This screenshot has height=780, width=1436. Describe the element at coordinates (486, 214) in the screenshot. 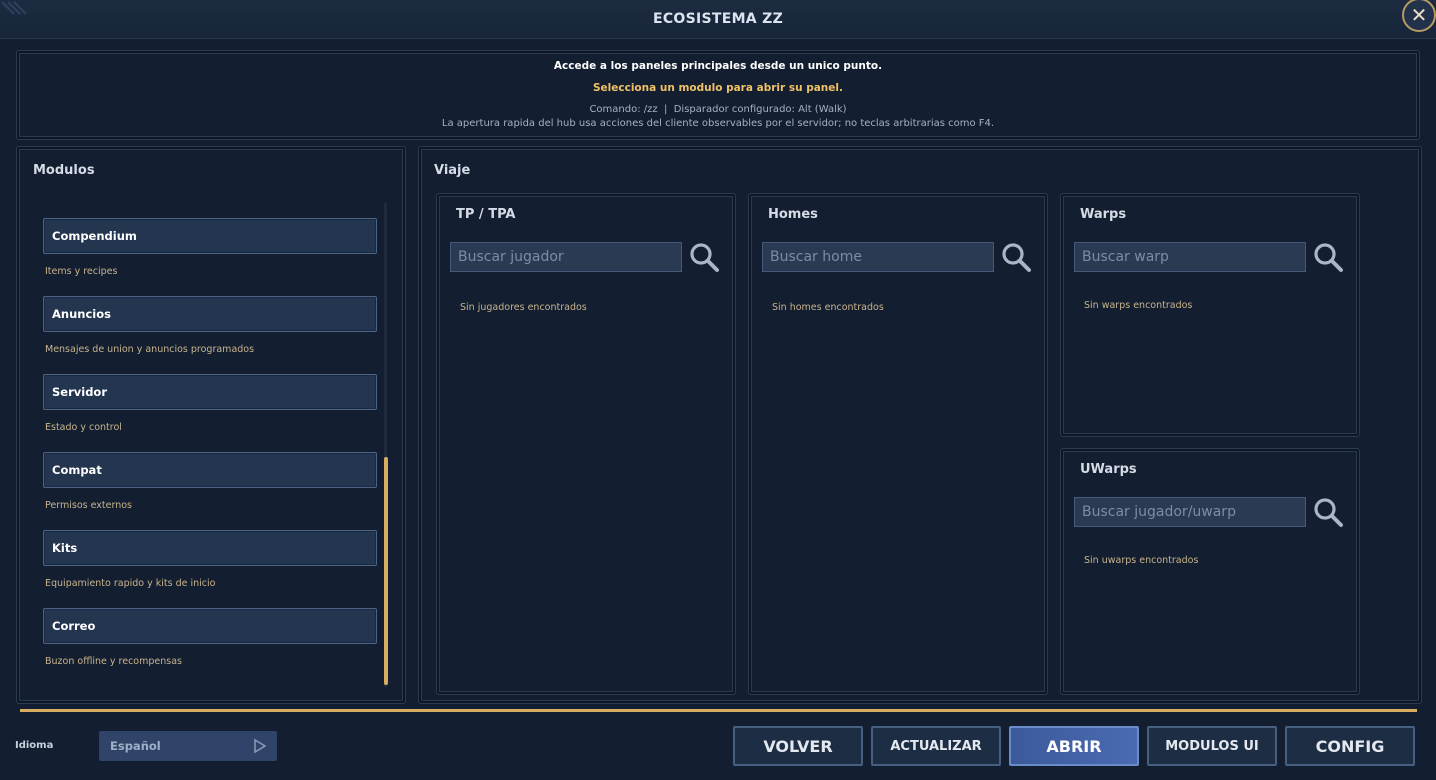

I see `tpa-title: TP / TPA` at that location.